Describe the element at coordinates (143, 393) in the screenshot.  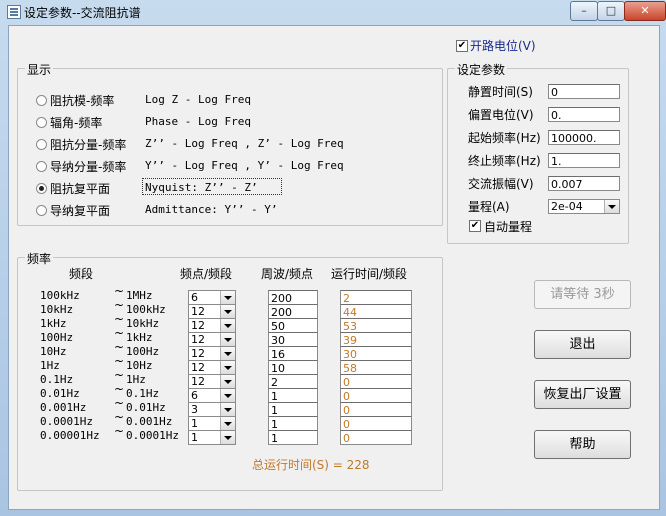
I see `band-to: 0.1Hz` at that location.